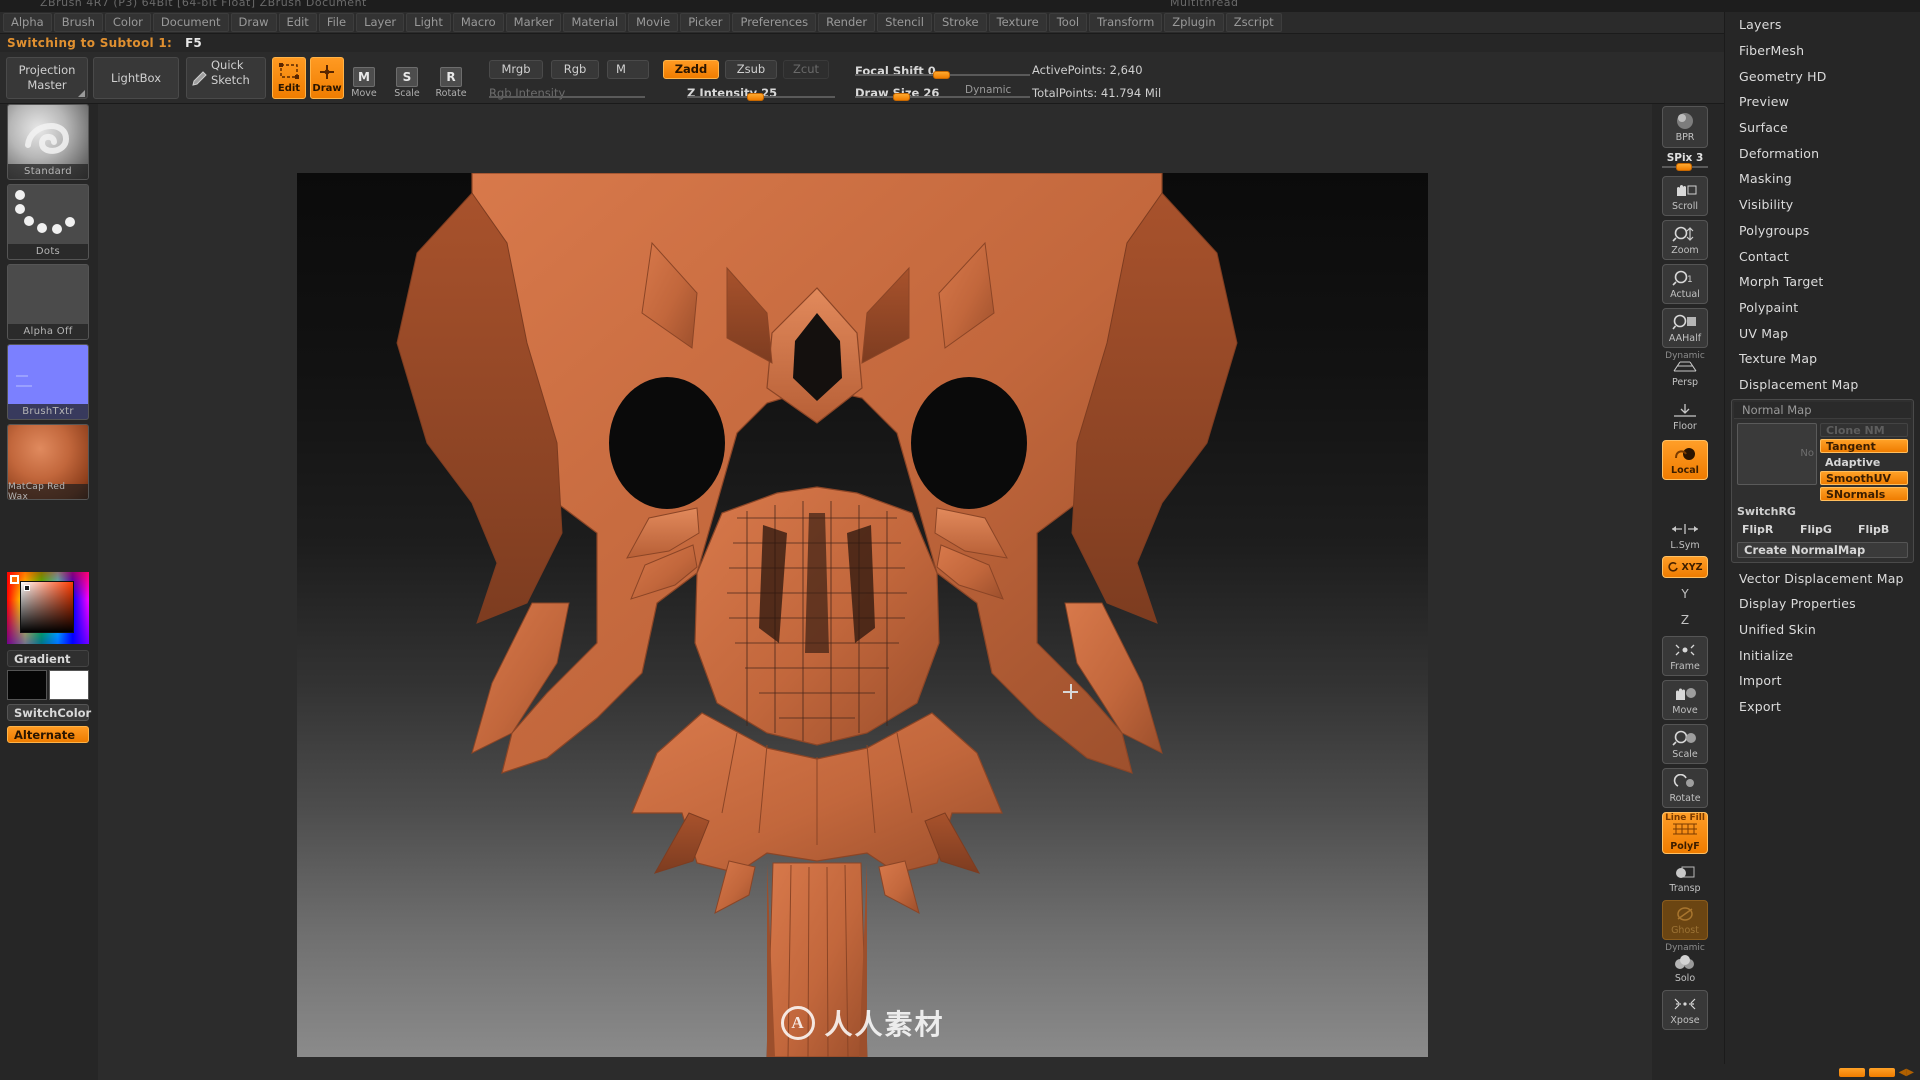 The image size is (1920, 1080). Describe the element at coordinates (1685, 284) in the screenshot. I see `actual-button: 1 Actual` at that location.